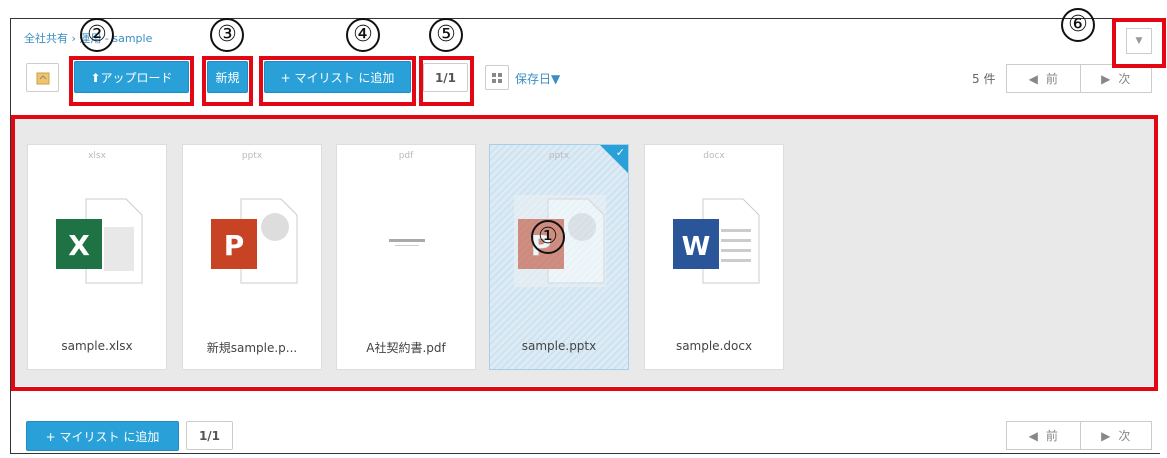 Image resolution: width=1167 pixels, height=458 pixels. Describe the element at coordinates (102, 436) in the screenshot. I see `bottom-add-to-mylist-button: + マイリスト に追加` at that location.